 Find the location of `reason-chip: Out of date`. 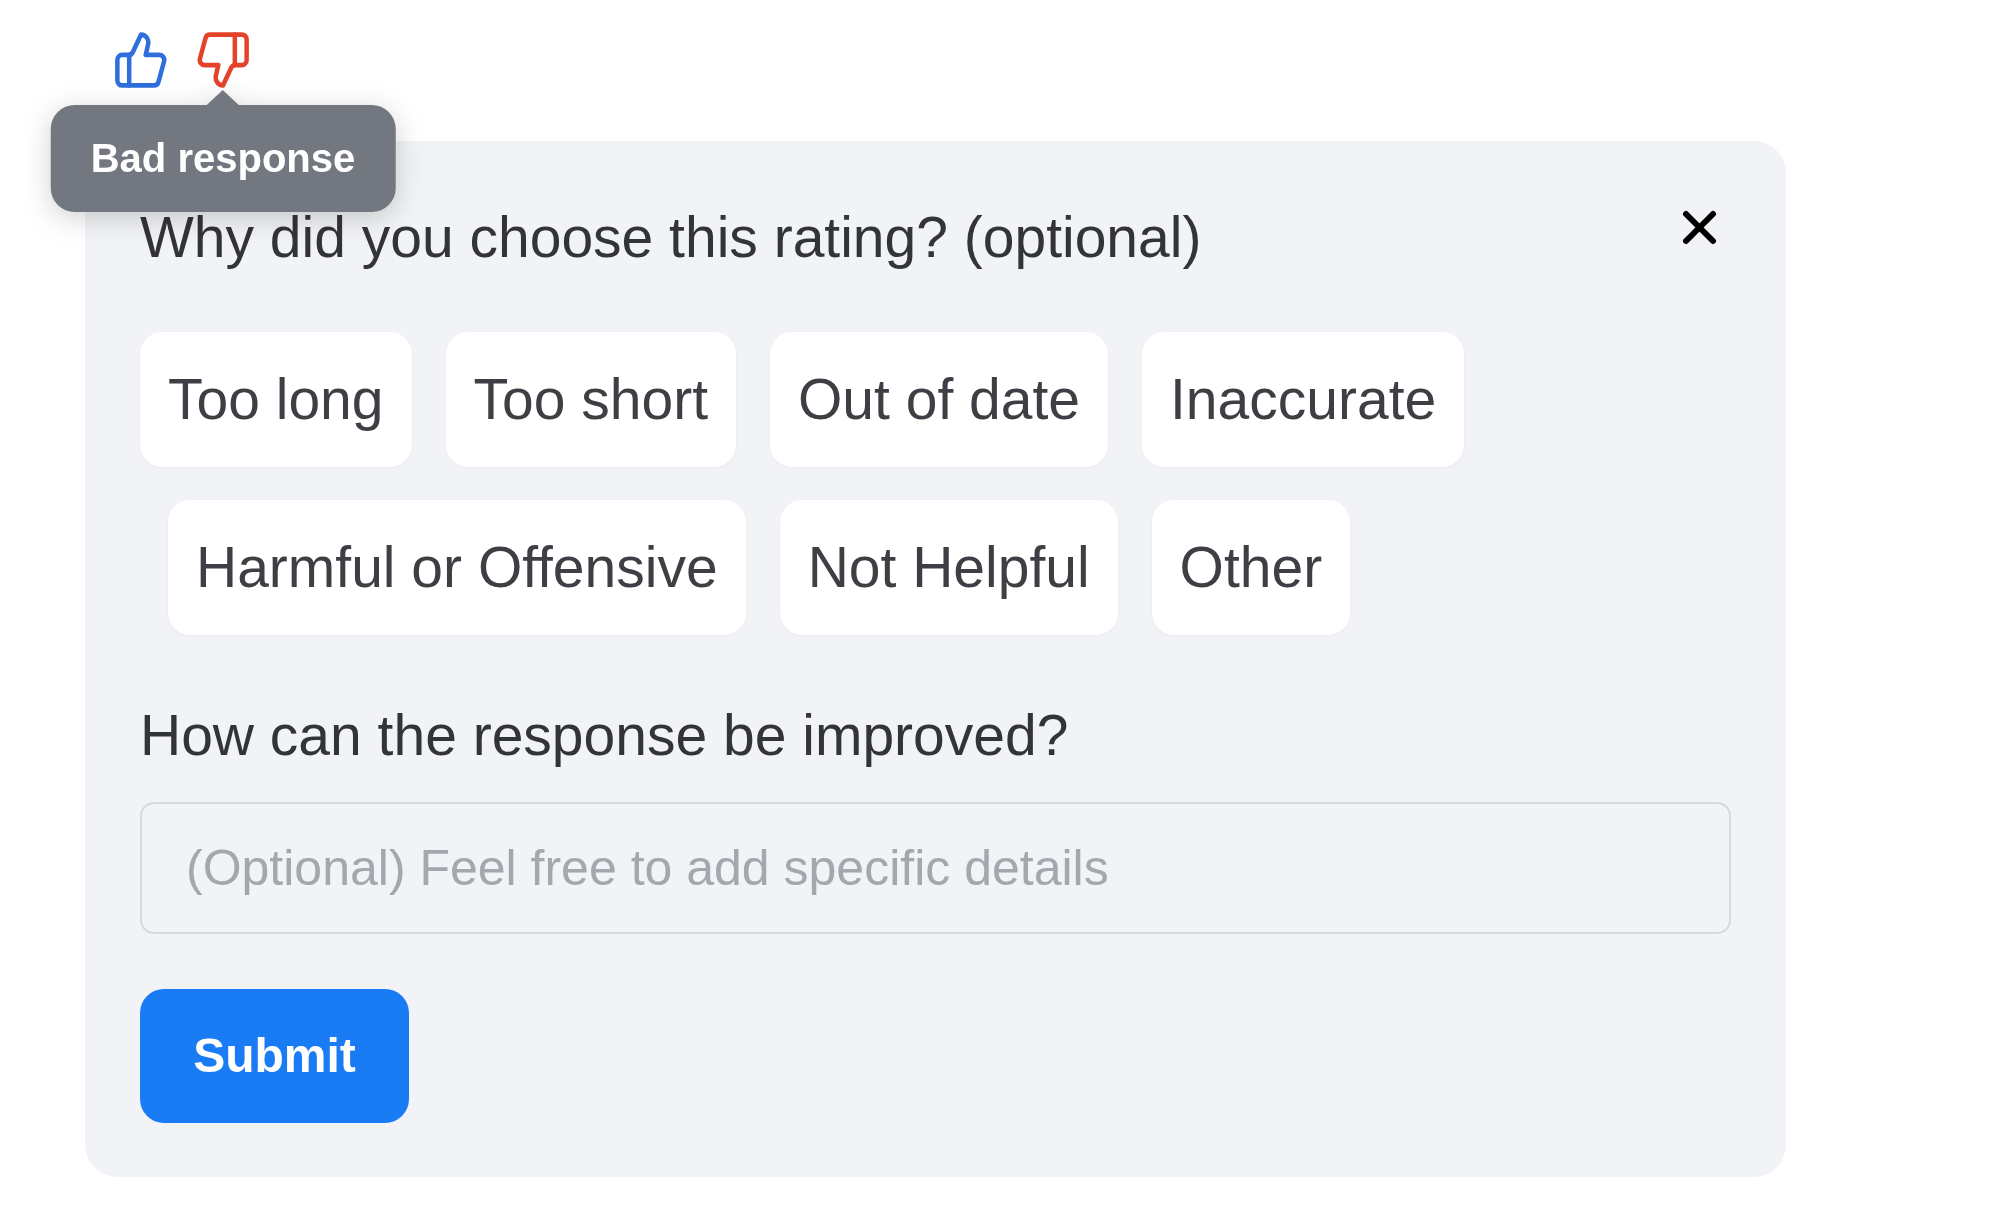

reason-chip: Out of date is located at coordinates (939, 399).